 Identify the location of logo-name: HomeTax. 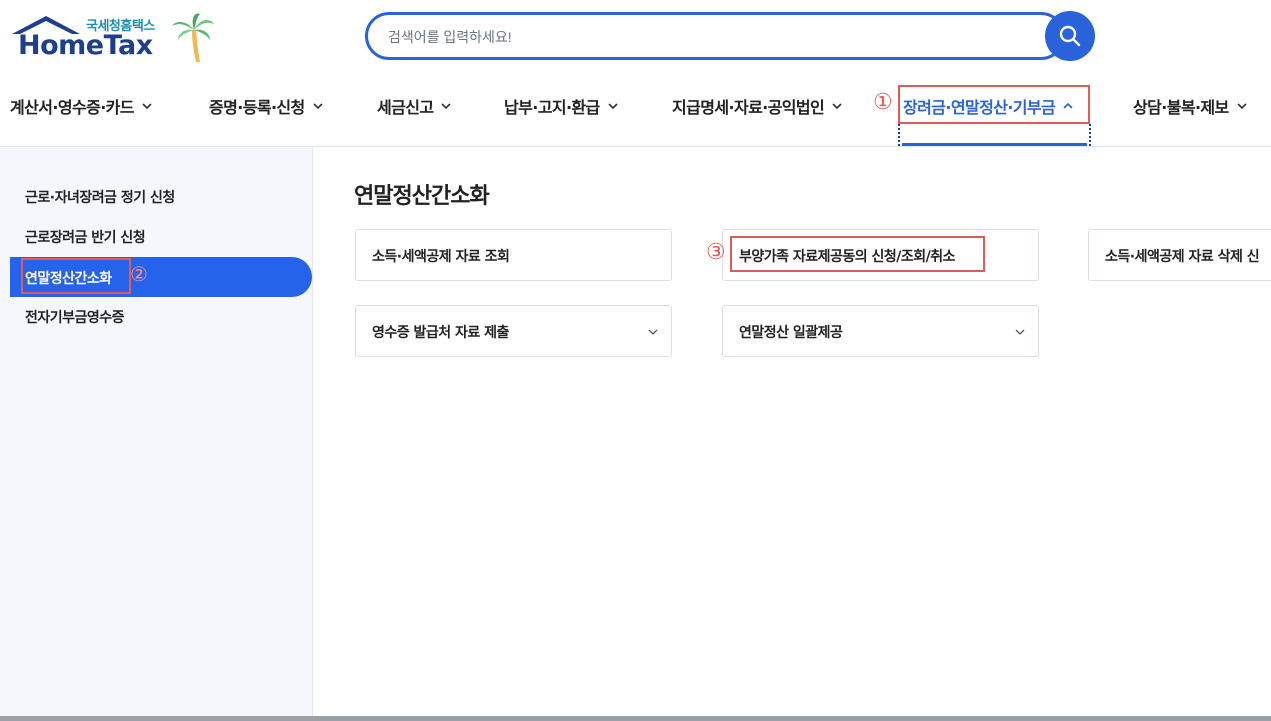
(85, 45).